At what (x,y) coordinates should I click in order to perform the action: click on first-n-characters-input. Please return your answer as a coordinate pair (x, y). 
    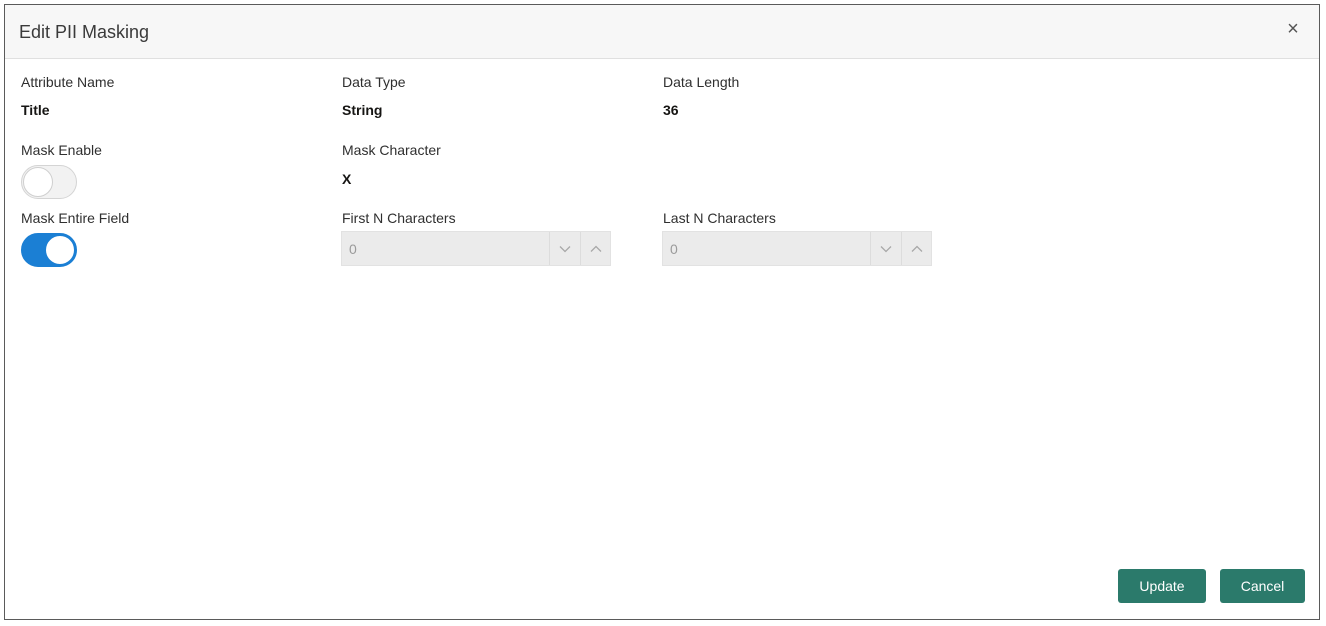
    Looking at the image, I should click on (444, 248).